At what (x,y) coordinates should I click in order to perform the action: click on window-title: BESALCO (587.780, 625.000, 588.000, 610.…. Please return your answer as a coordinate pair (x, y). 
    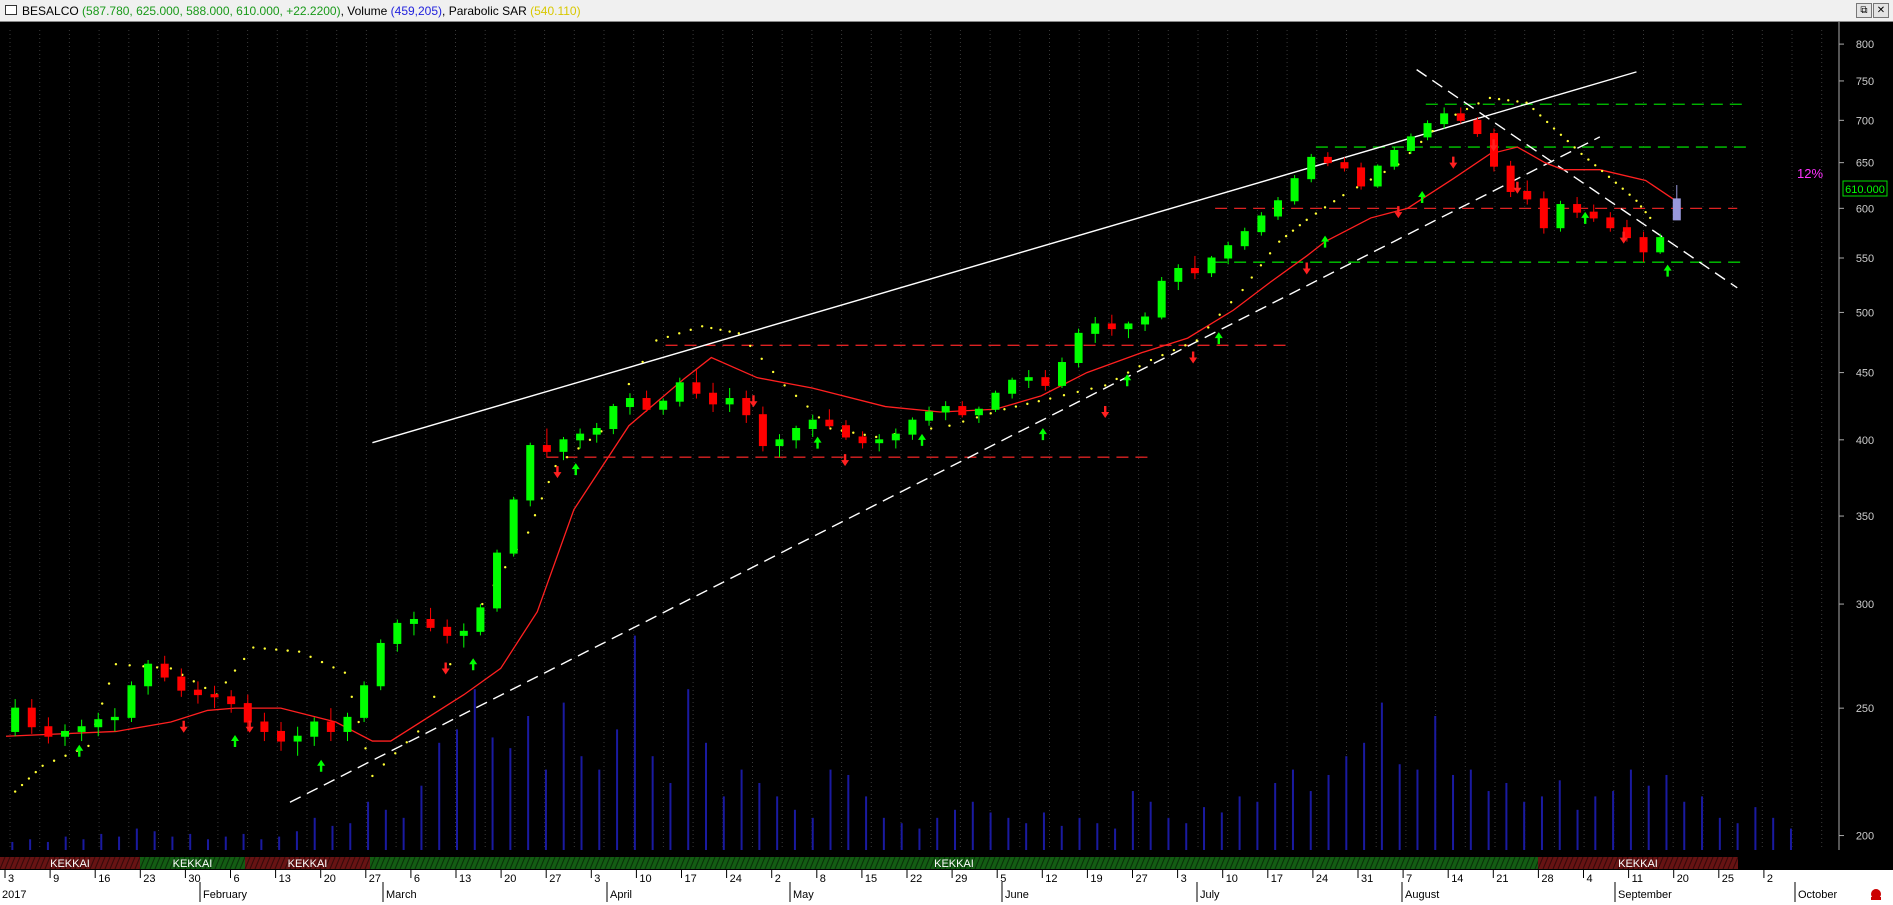
    Looking at the image, I should click on (301, 11).